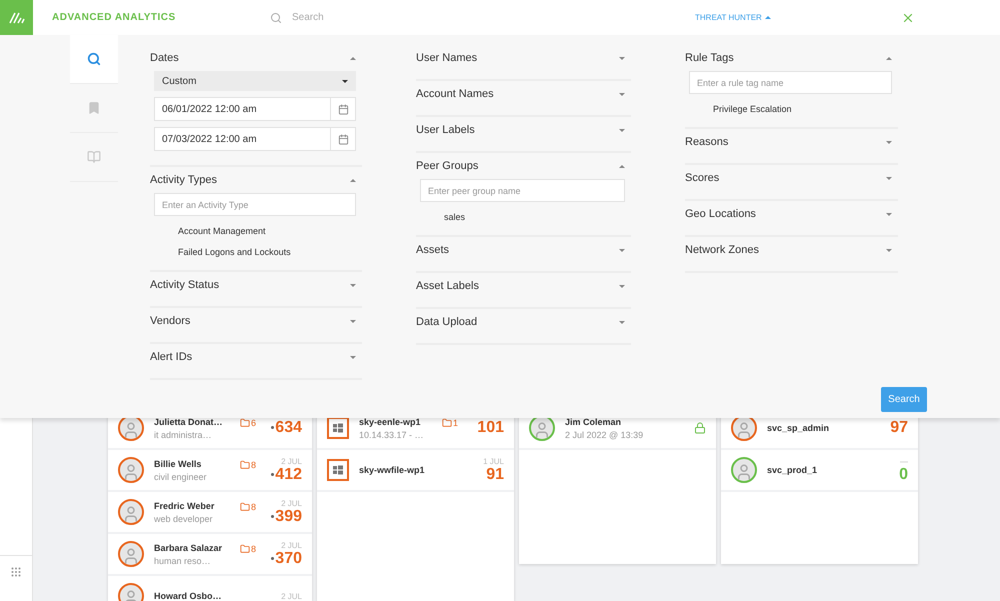  I want to click on filter-header: Geo Locations, so click(791, 214).